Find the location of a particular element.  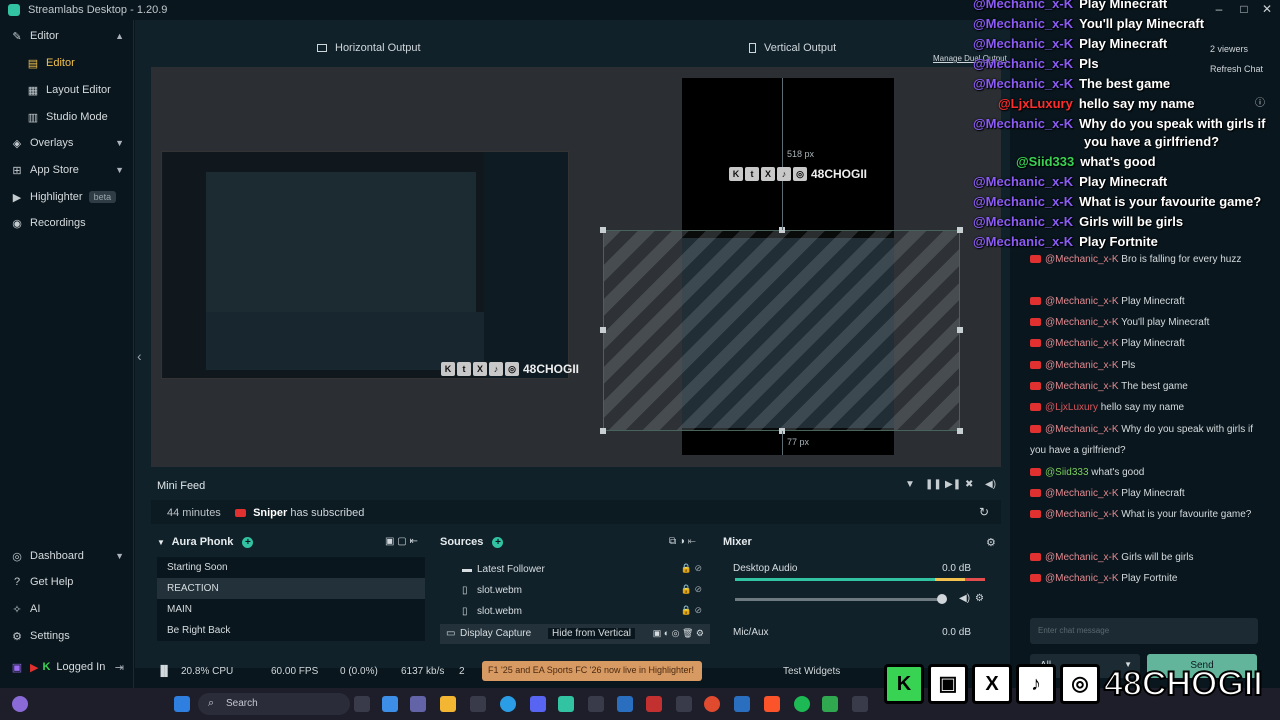

nav-settings: ⚙ Settings is located at coordinates (67, 636).